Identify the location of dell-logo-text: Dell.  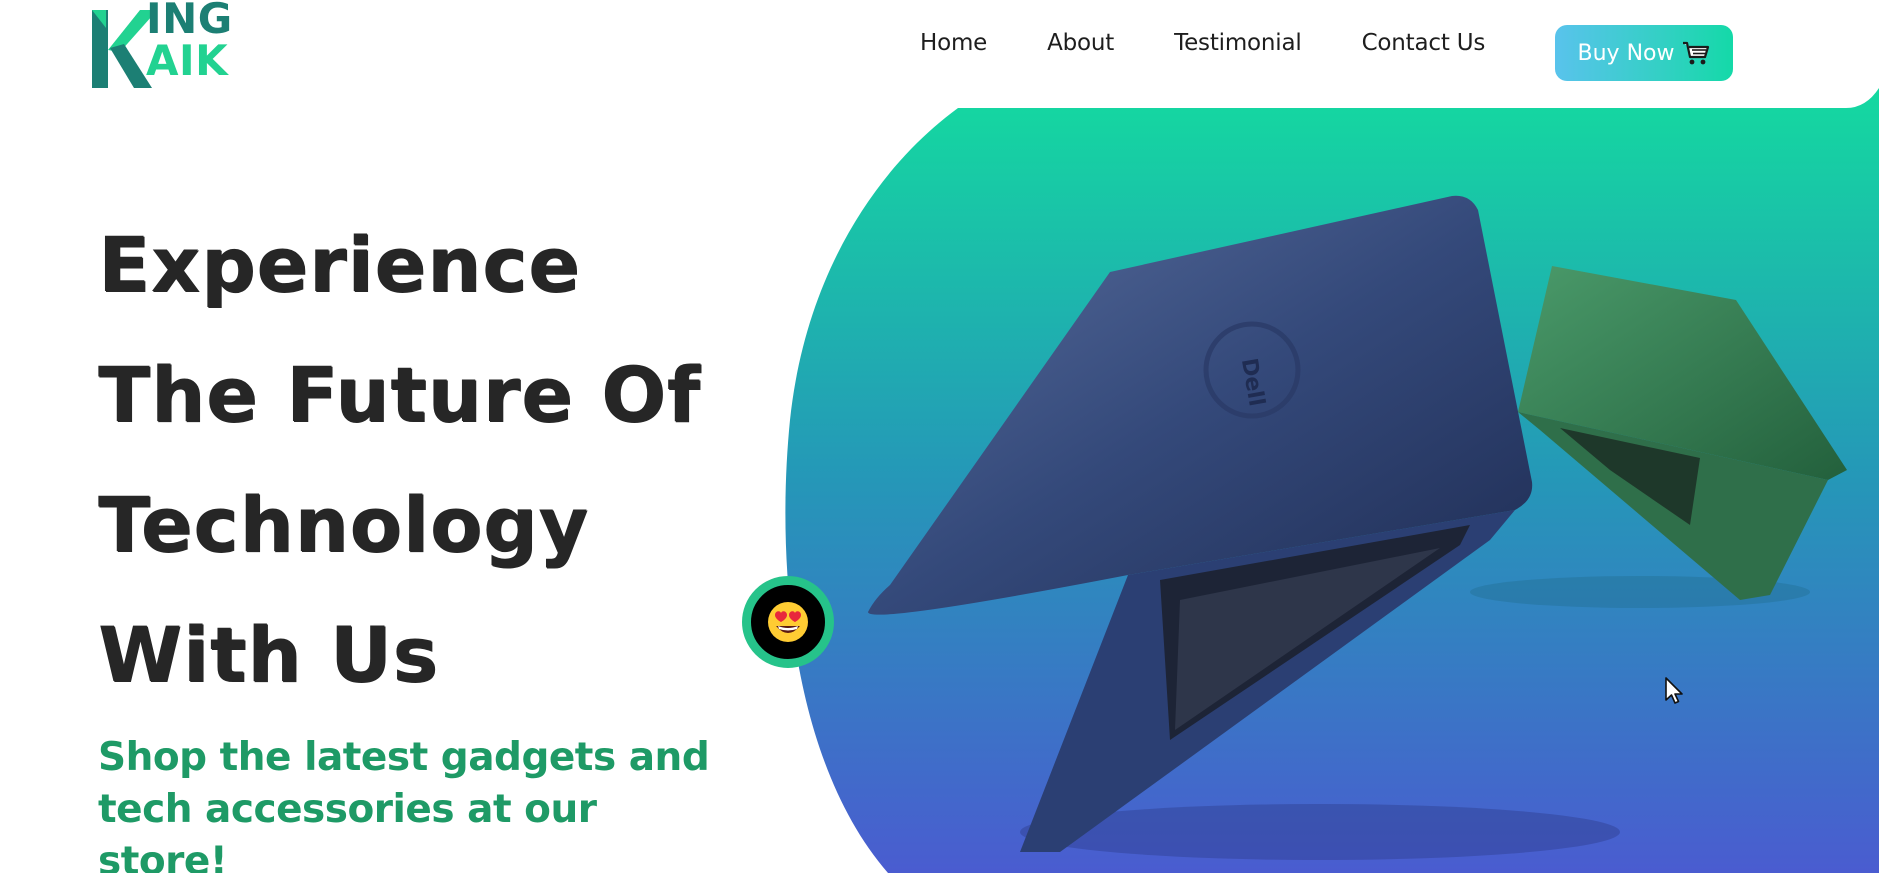
(1252, 382).